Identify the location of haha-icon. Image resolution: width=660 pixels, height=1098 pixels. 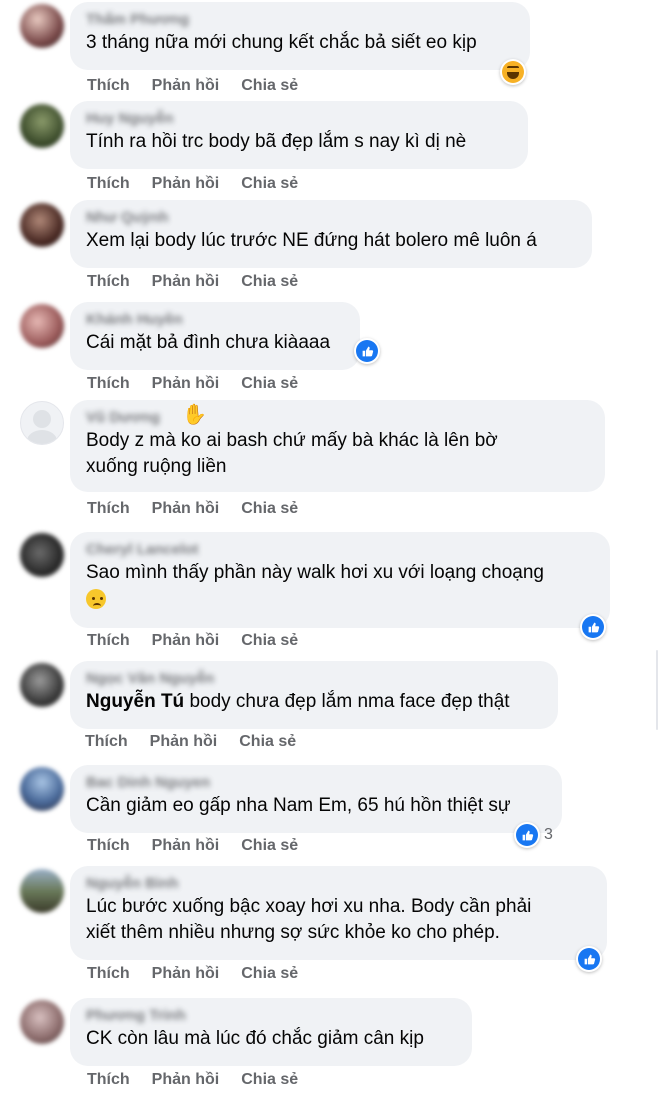
(513, 72).